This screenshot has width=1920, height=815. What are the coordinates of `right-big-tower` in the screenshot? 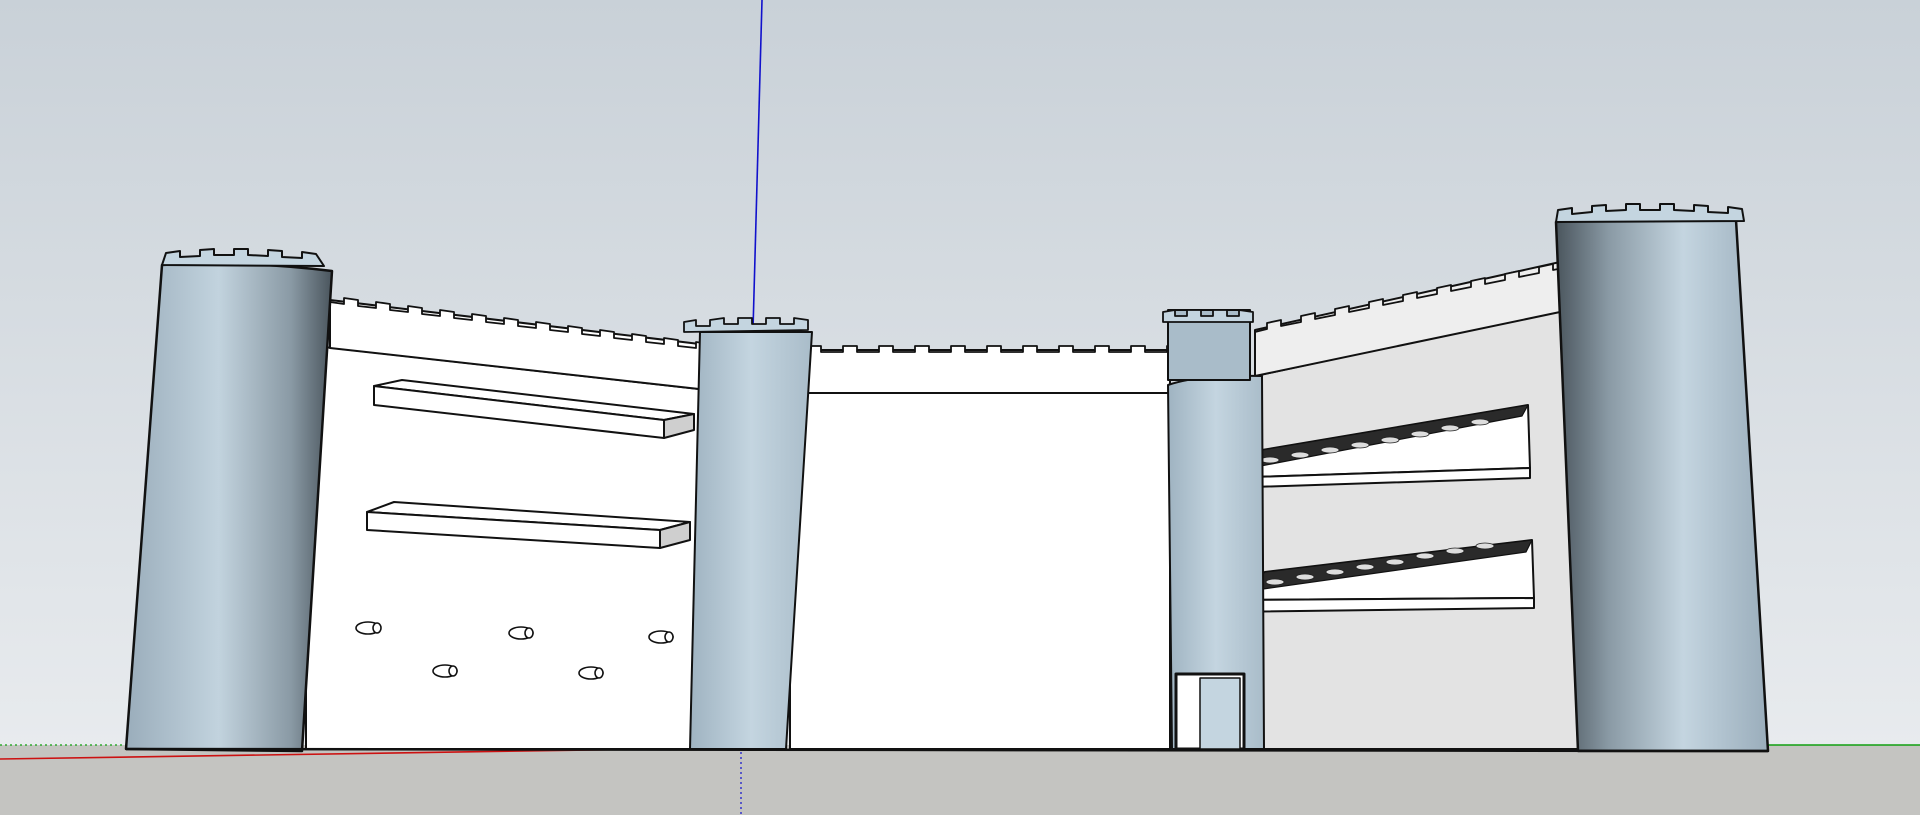 It's located at (1662, 484).